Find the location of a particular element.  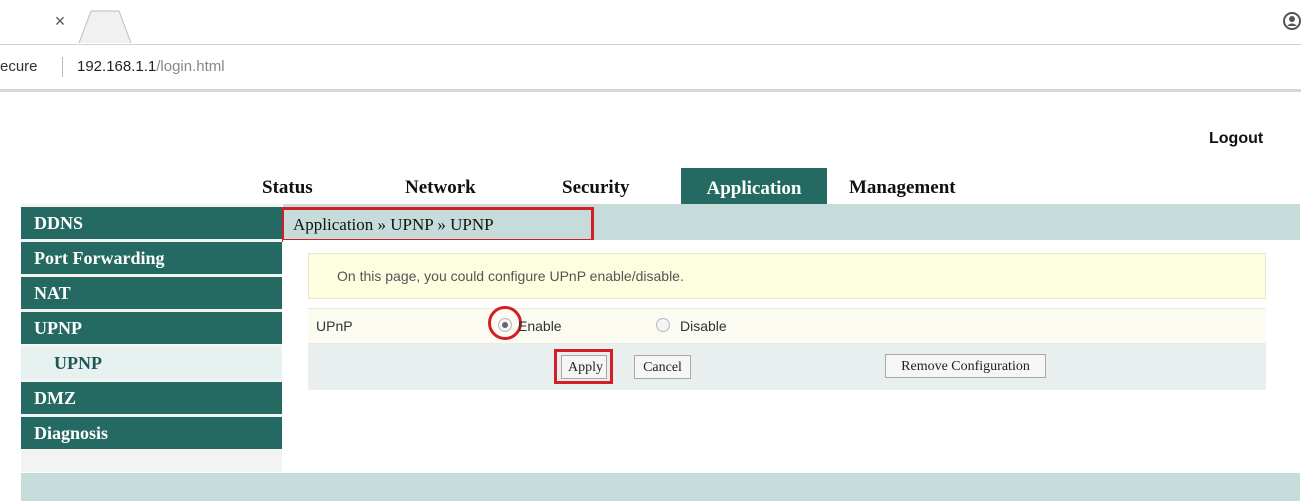

breadcrumb: Application » UPNP » UPNP is located at coordinates (437, 224).